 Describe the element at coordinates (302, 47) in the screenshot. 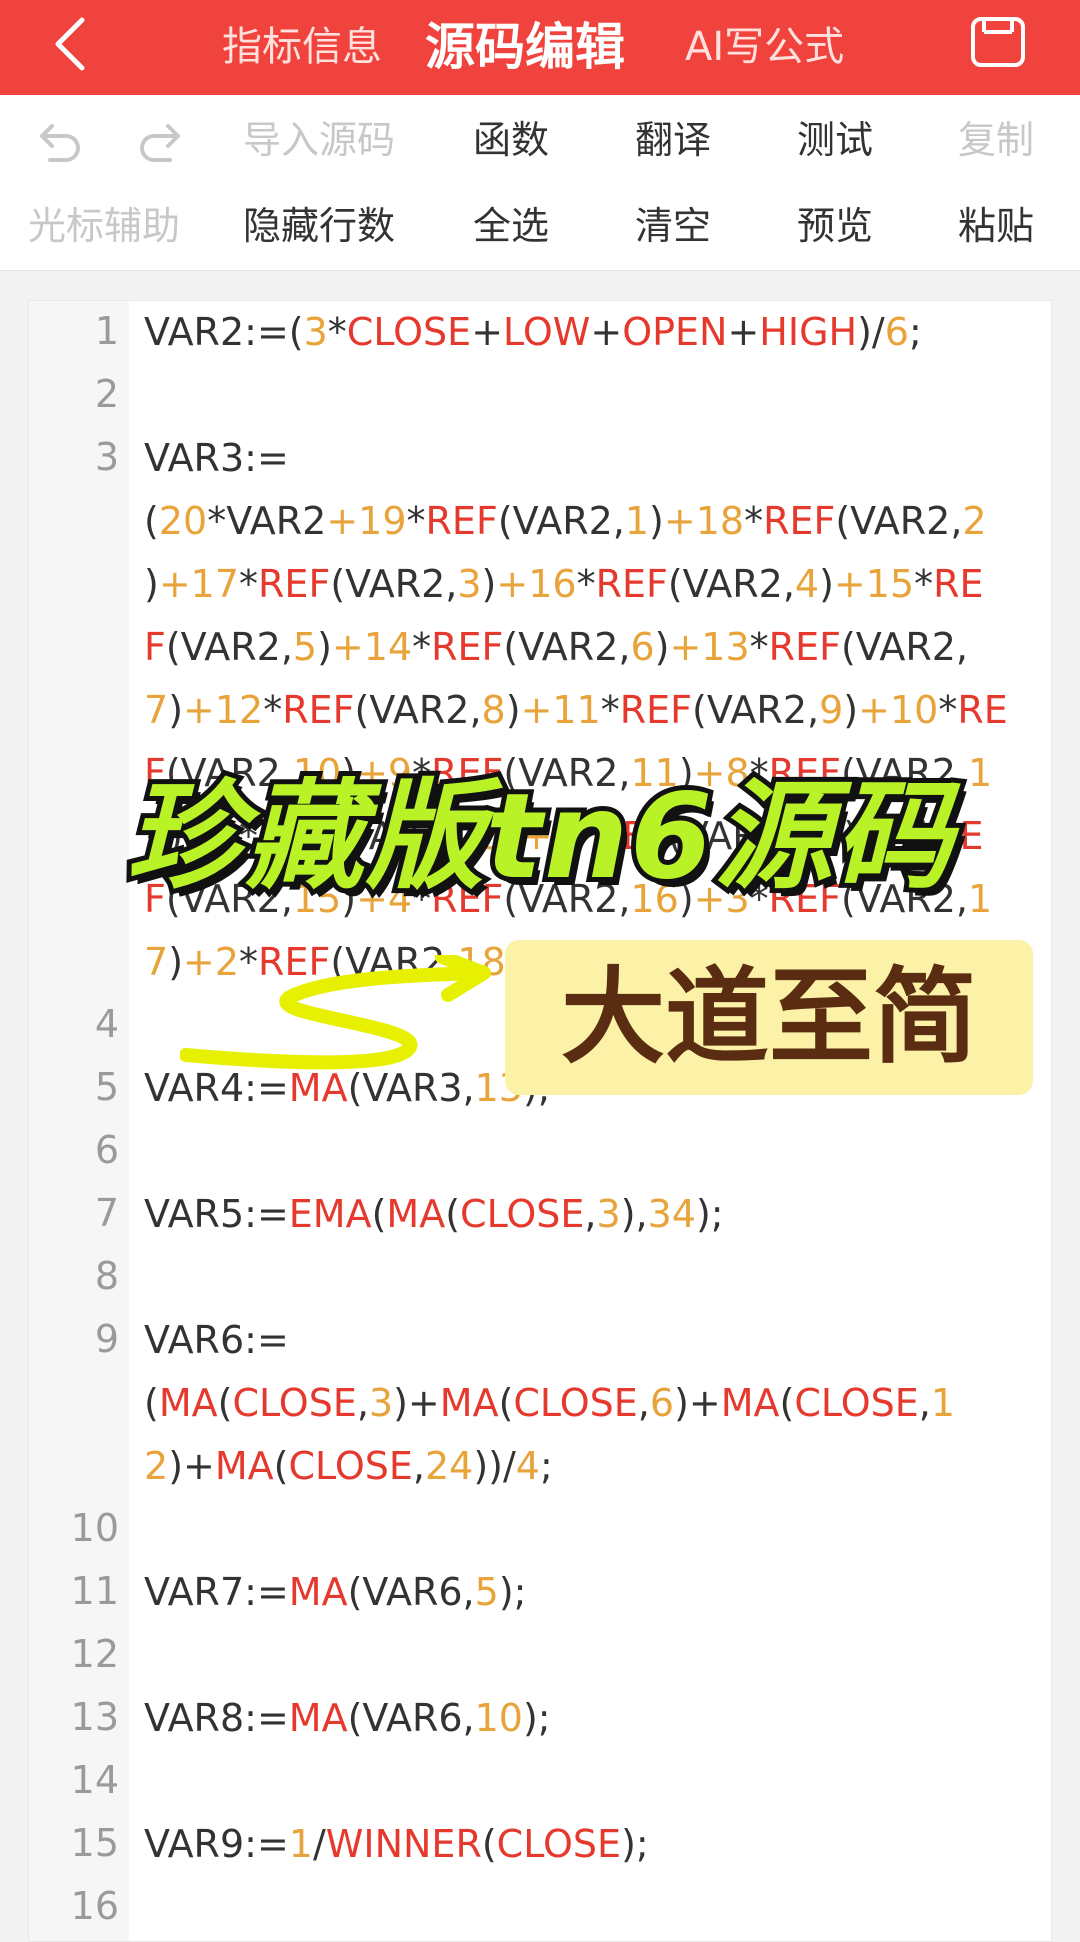

I see `tab-indicator-info: 指标信息` at that location.